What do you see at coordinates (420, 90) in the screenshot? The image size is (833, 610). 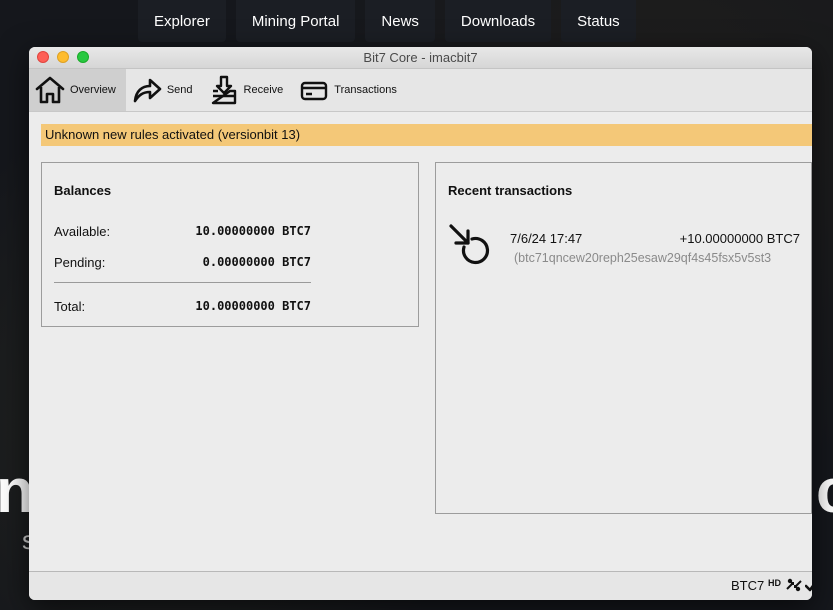 I see `toolbar: Overview Send Receive Transactions` at bounding box center [420, 90].